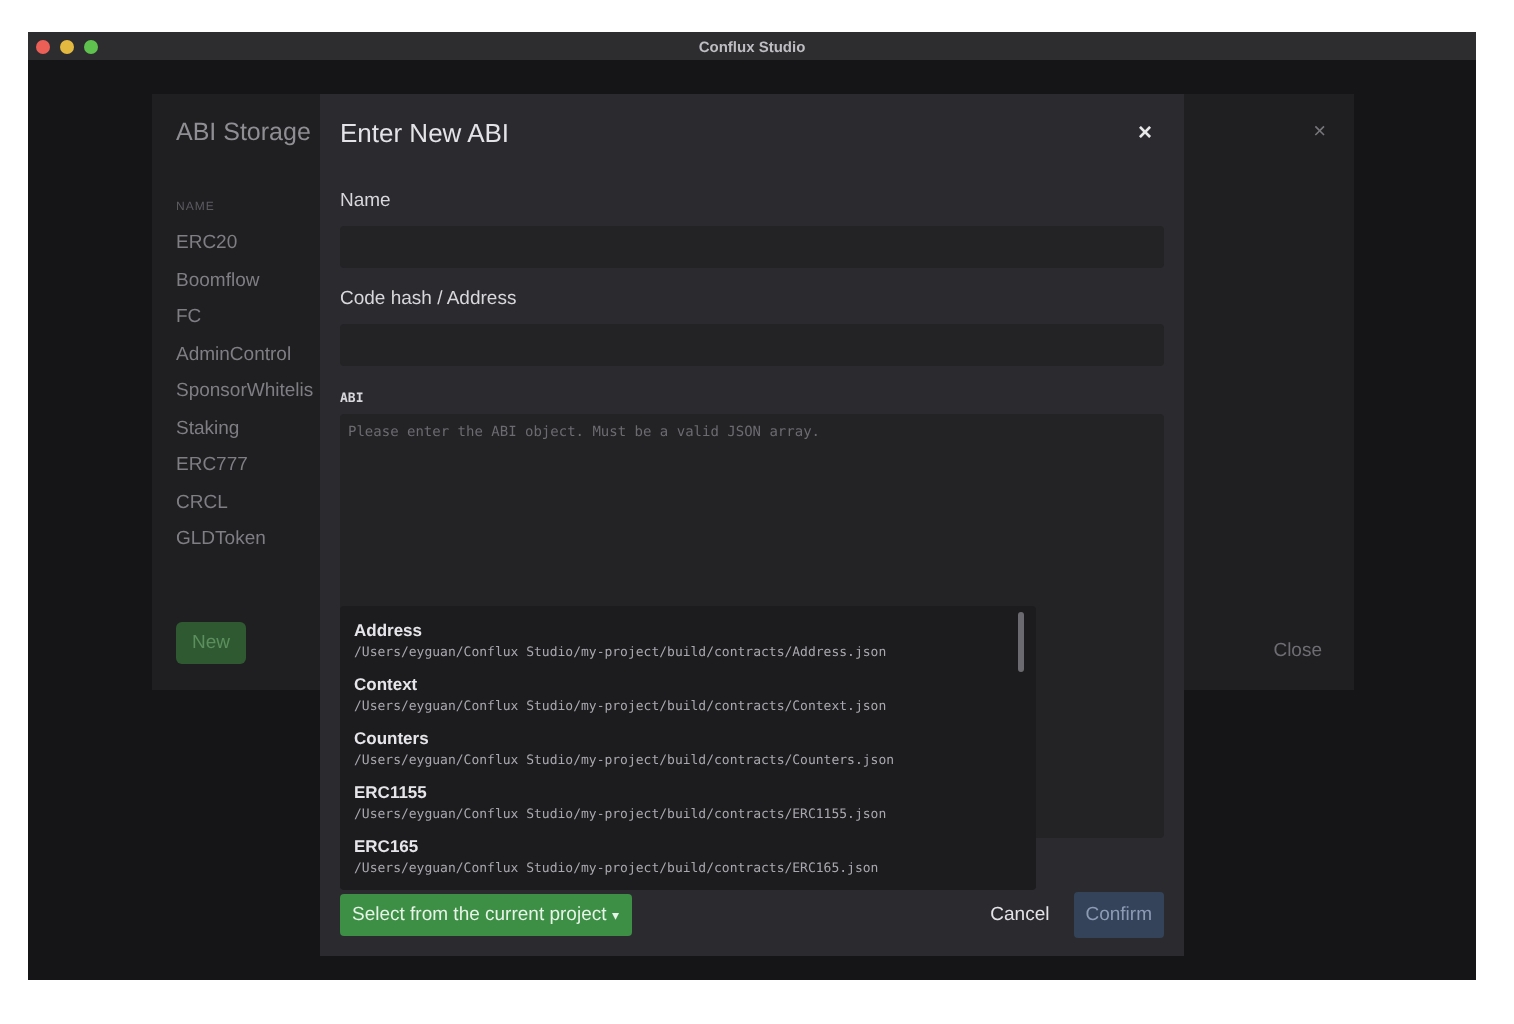 The width and height of the screenshot is (1514, 1024). Describe the element at coordinates (1020, 915) in the screenshot. I see `cancel-button: Cancel` at that location.